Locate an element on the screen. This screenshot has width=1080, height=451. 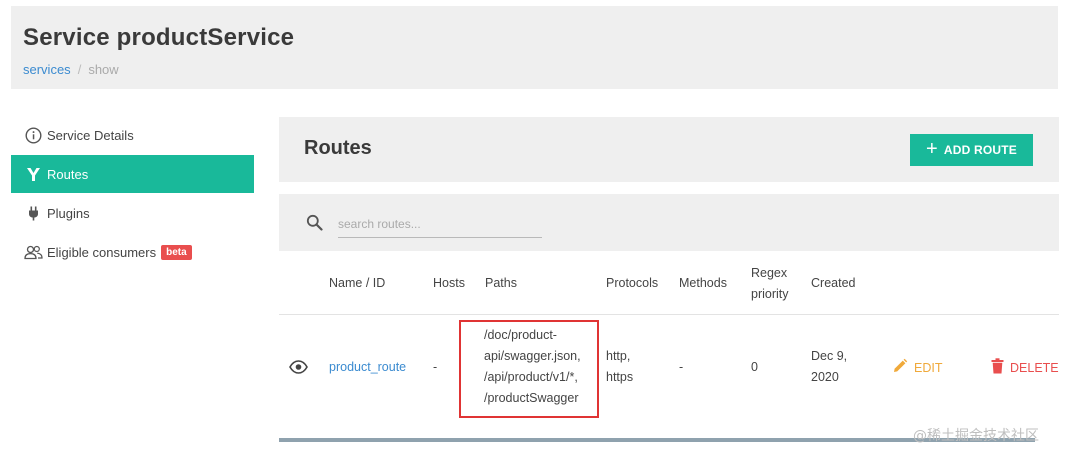
delete-route-button: DELETE is located at coordinates (1025, 367).